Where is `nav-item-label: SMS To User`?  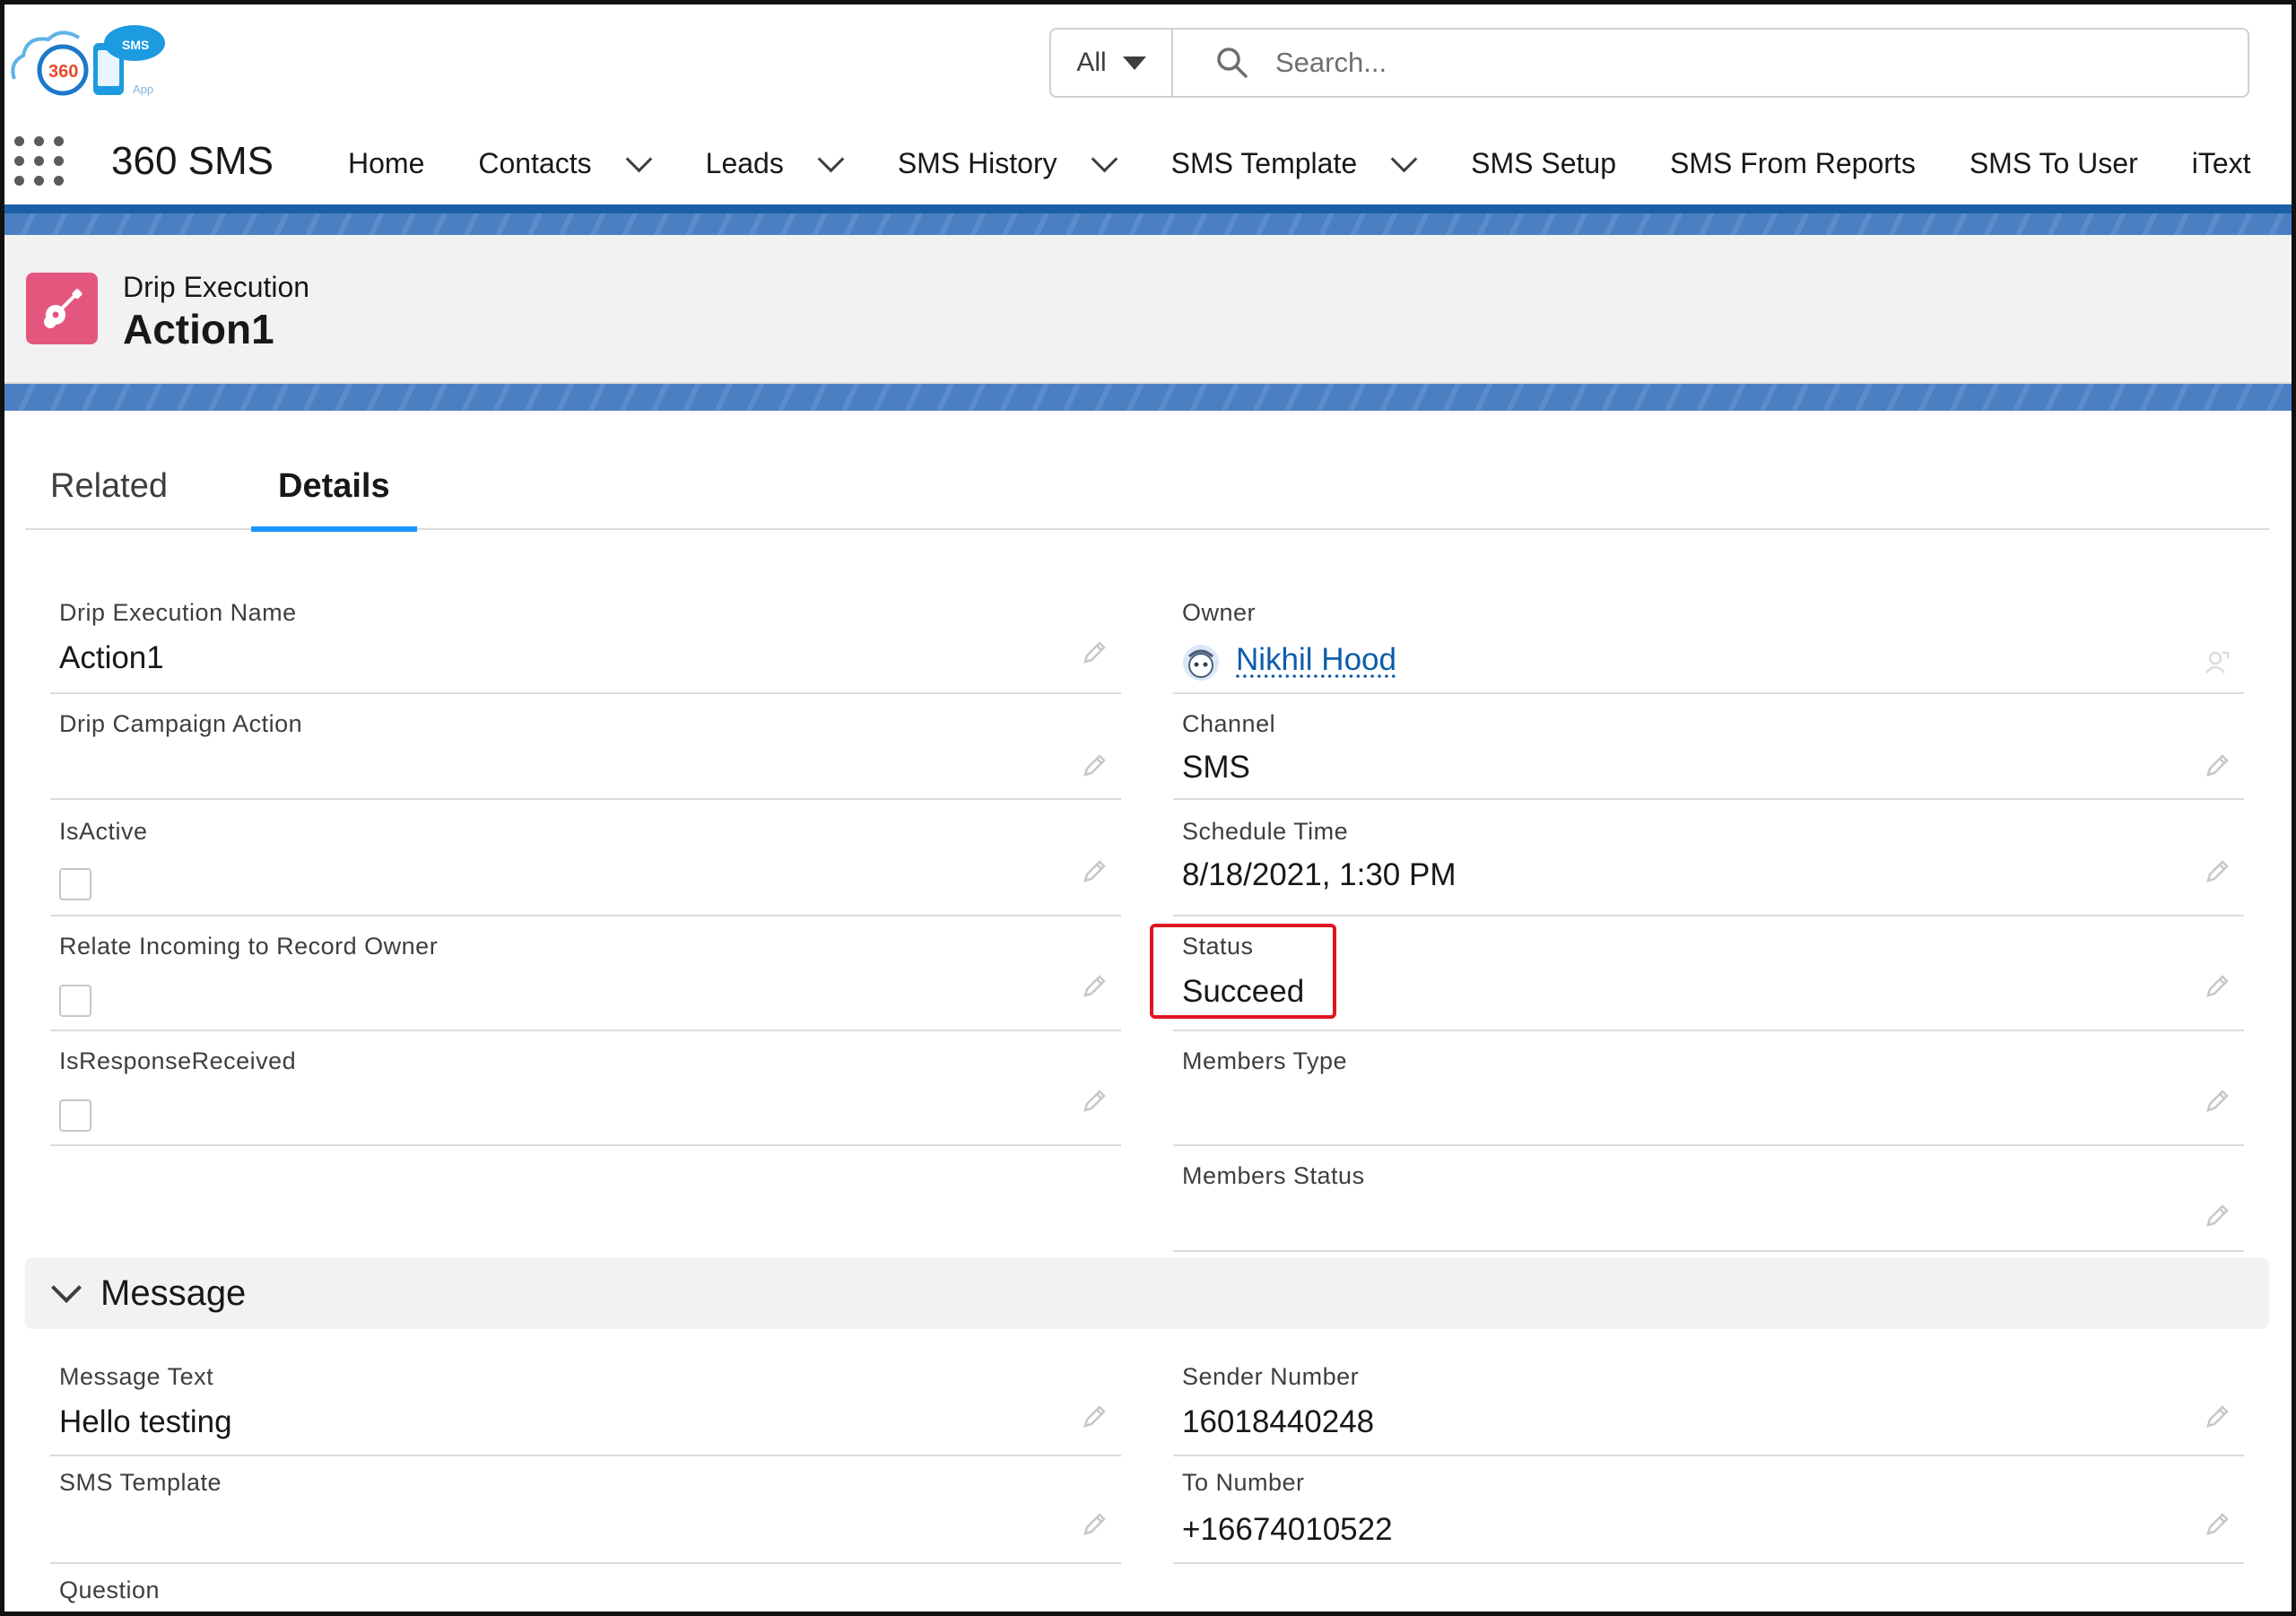 nav-item-label: SMS To User is located at coordinates (2053, 162).